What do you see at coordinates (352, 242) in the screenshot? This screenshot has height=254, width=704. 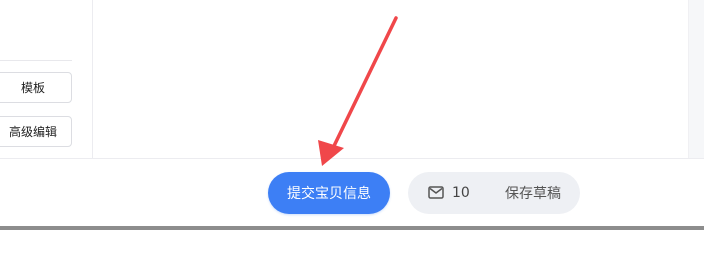 I see `bottom-area` at bounding box center [352, 242].